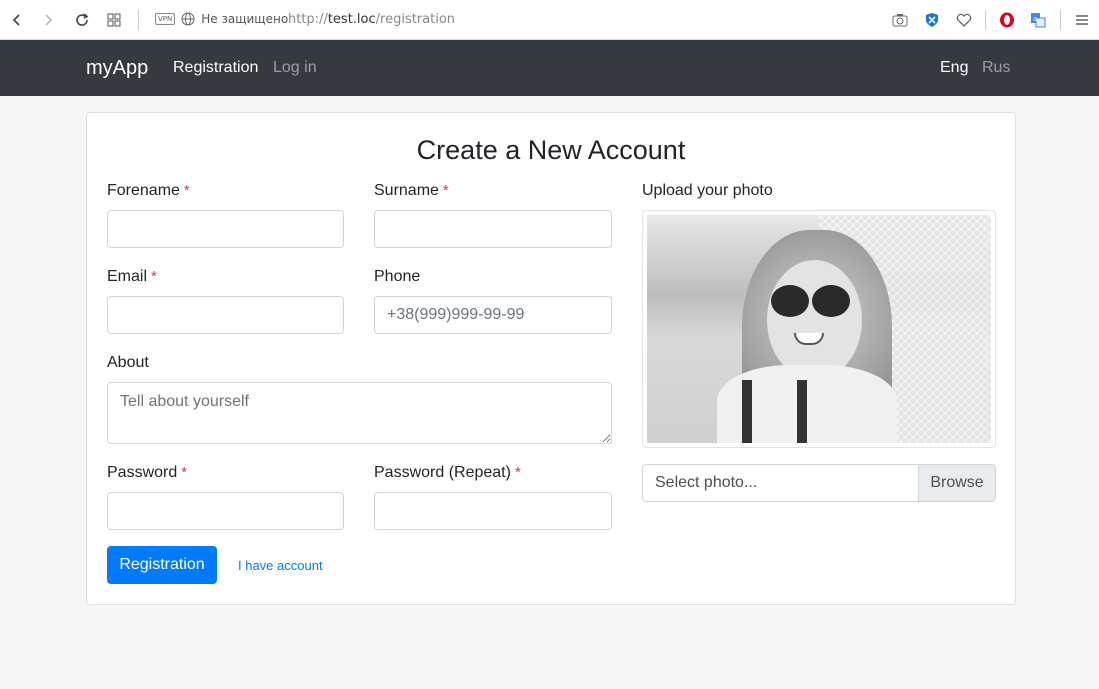  What do you see at coordinates (295, 68) in the screenshot?
I see `nav-link-login: Log in` at bounding box center [295, 68].